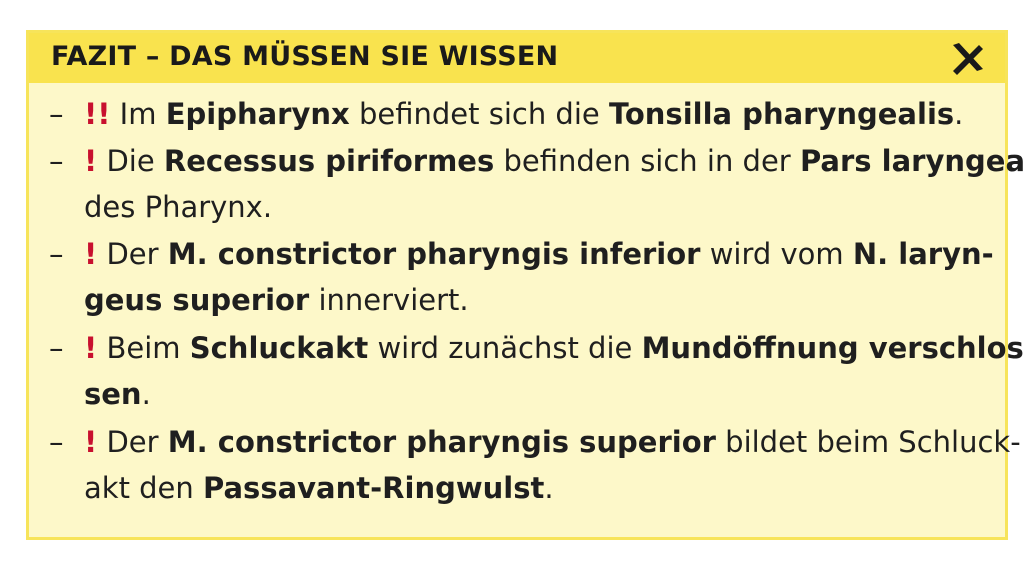 The height and width of the screenshot is (572, 1024). Describe the element at coordinates (374, 488) in the screenshot. I see `term: Passavant-Ringwulst` at that location.